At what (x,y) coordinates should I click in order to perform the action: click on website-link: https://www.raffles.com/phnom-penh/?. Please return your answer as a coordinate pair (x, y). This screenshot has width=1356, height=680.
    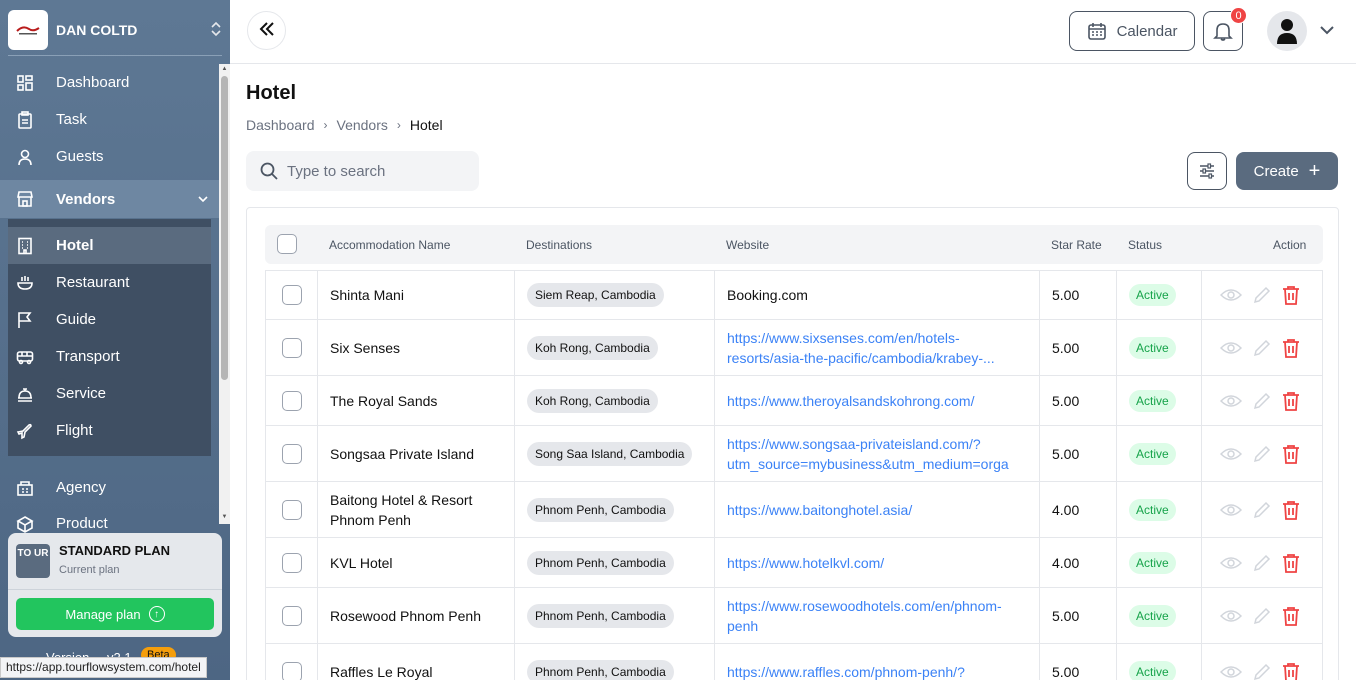
    Looking at the image, I should click on (878, 671).